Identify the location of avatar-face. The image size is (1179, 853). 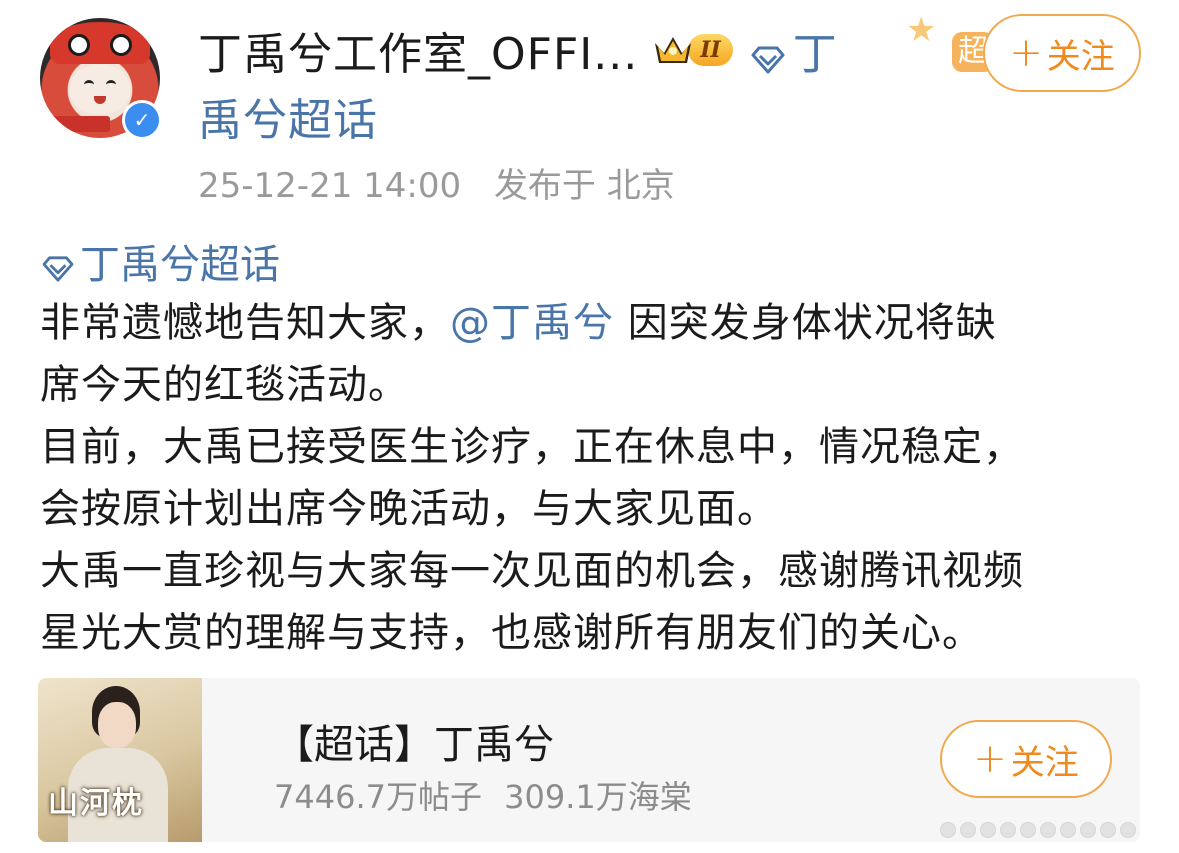
(100, 89).